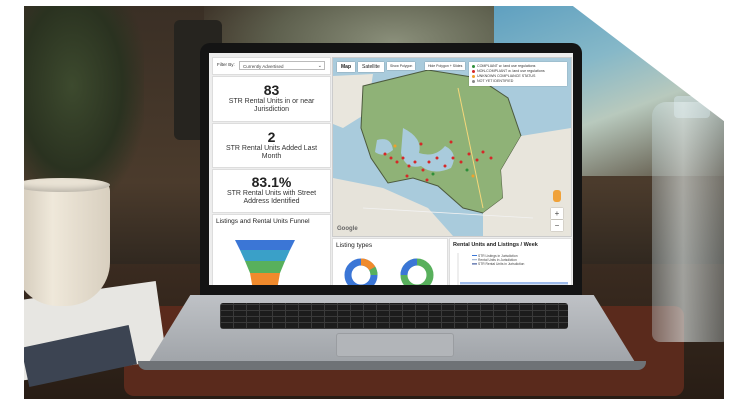 The width and height of the screenshot is (733, 404). I want to click on zoom-in-button: +, so click(557, 213).